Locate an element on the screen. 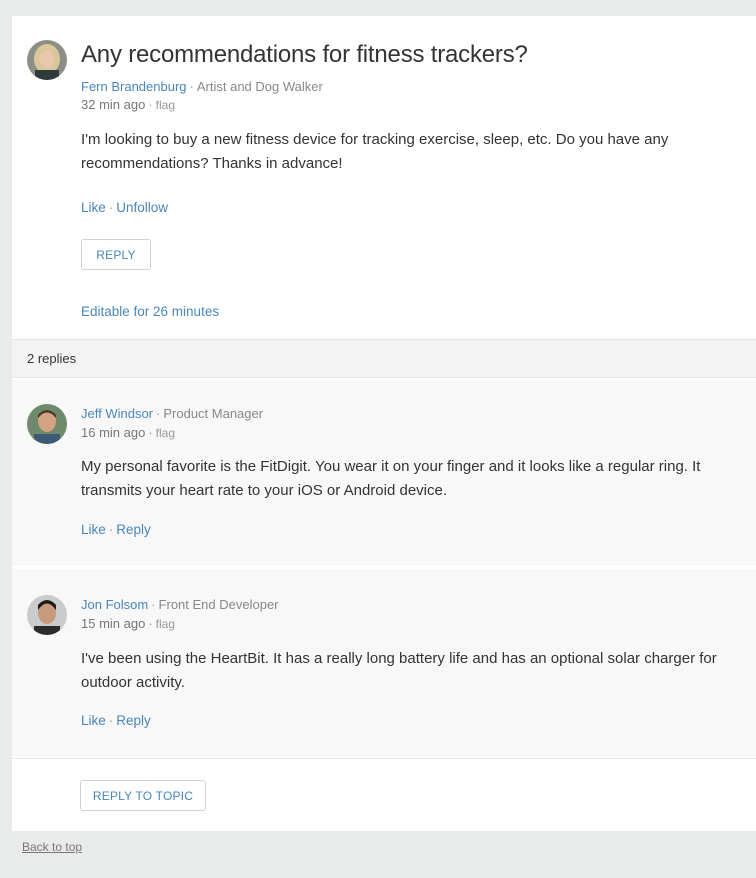 The height and width of the screenshot is (878, 756). timestamp: 15 min ago is located at coordinates (113, 623).